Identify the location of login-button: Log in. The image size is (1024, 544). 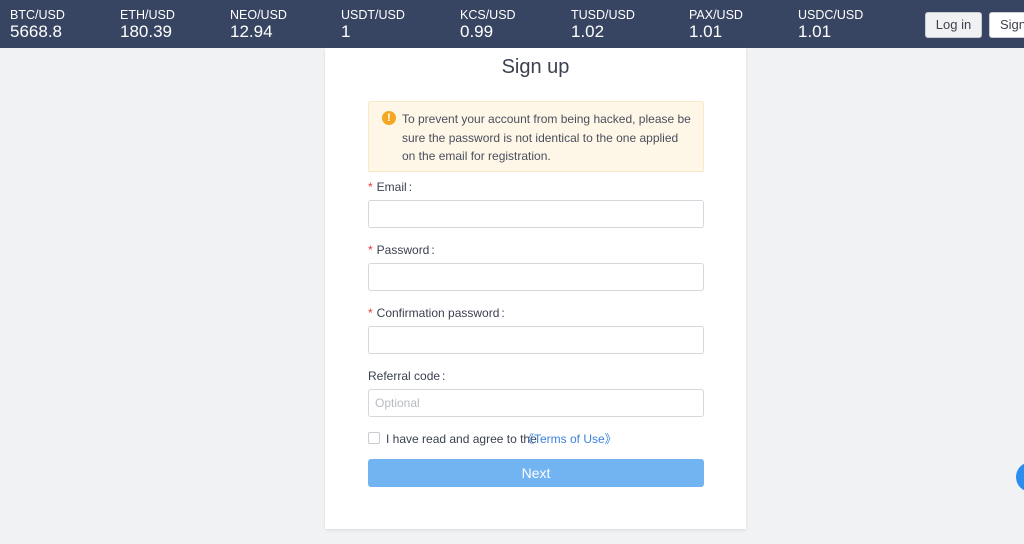
(953, 25).